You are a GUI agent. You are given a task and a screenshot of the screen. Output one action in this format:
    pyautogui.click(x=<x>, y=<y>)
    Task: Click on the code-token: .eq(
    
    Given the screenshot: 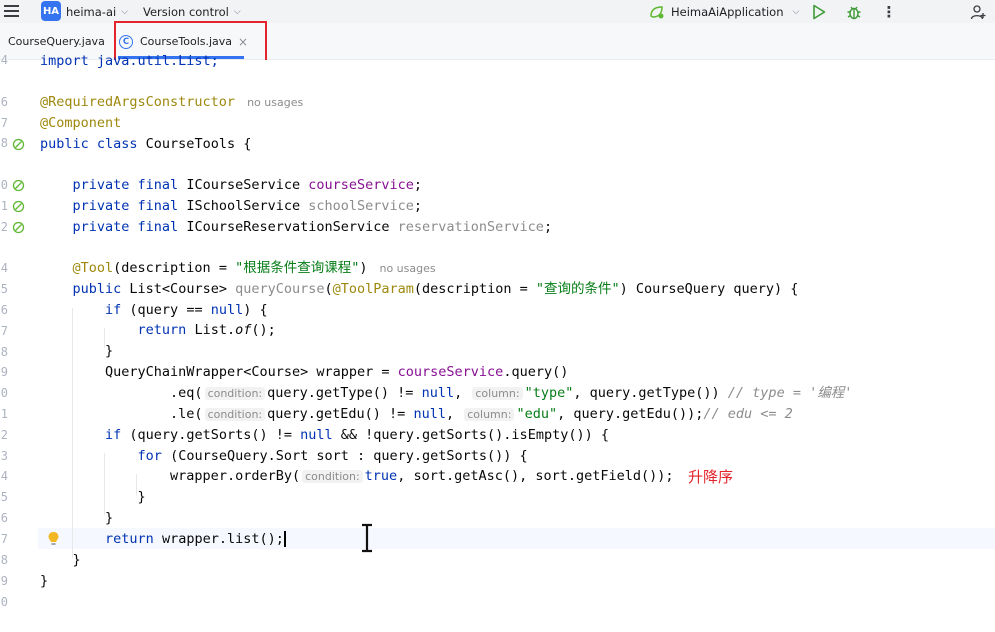 What is the action you would take?
    pyautogui.click(x=186, y=393)
    